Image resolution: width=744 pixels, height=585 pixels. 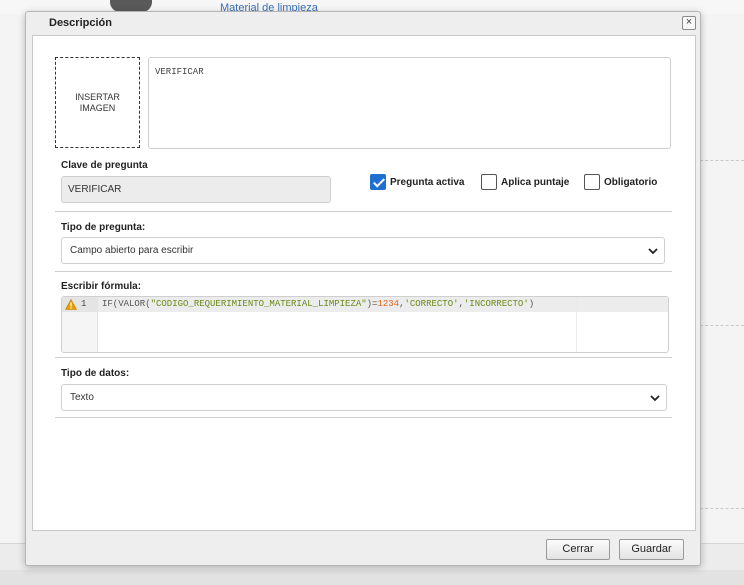 I want to click on aplica-puntaje-checkbox: Aplica puntaje, so click(x=525, y=182).